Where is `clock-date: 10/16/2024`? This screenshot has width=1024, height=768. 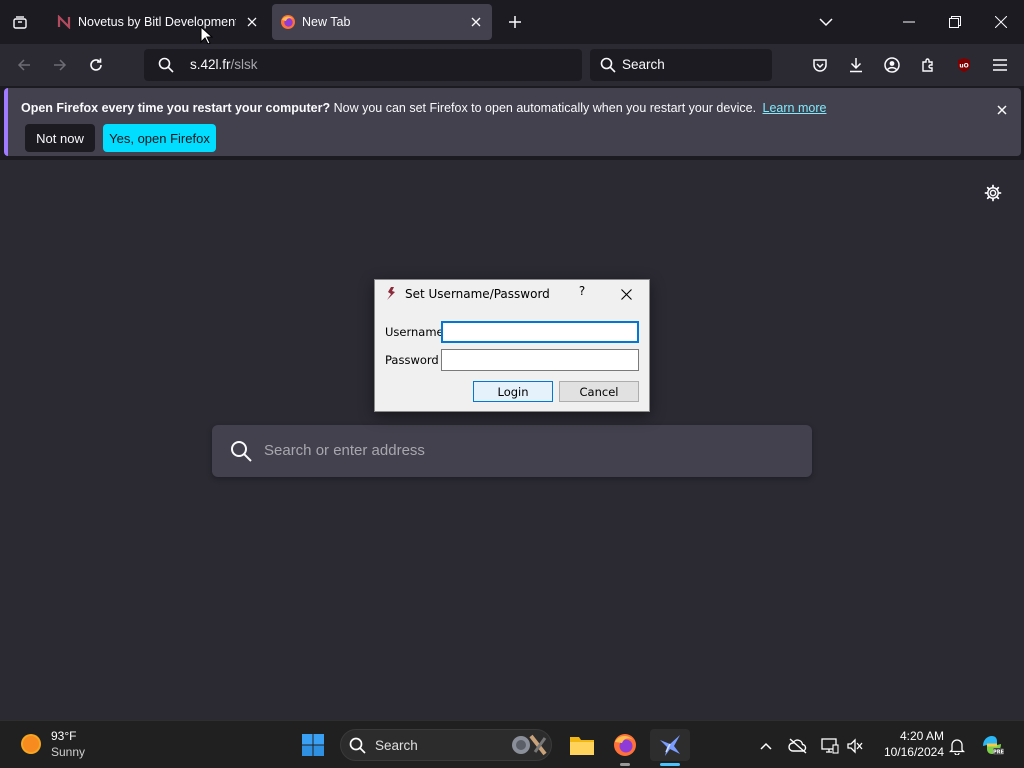 clock-date: 10/16/2024 is located at coordinates (908, 752).